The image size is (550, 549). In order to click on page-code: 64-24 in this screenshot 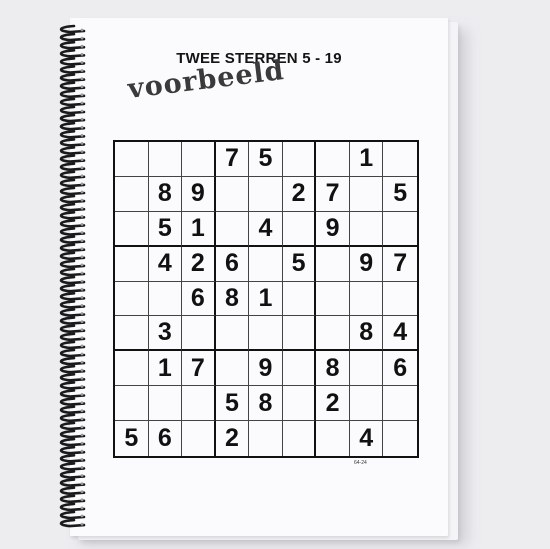, I will do `click(360, 463)`.